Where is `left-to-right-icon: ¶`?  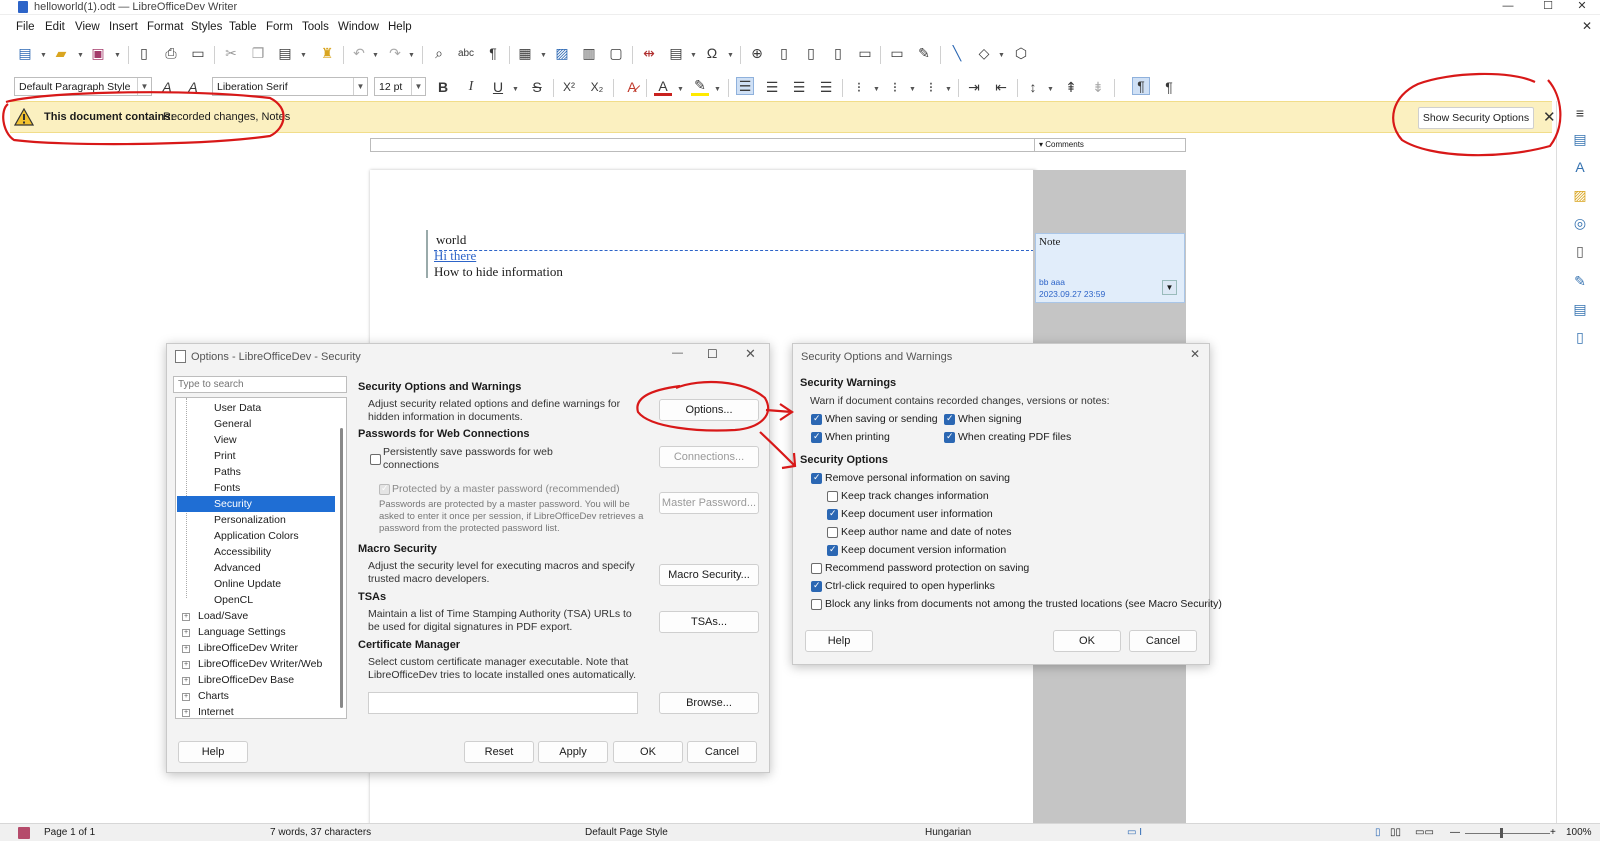 left-to-right-icon: ¶ is located at coordinates (1141, 86).